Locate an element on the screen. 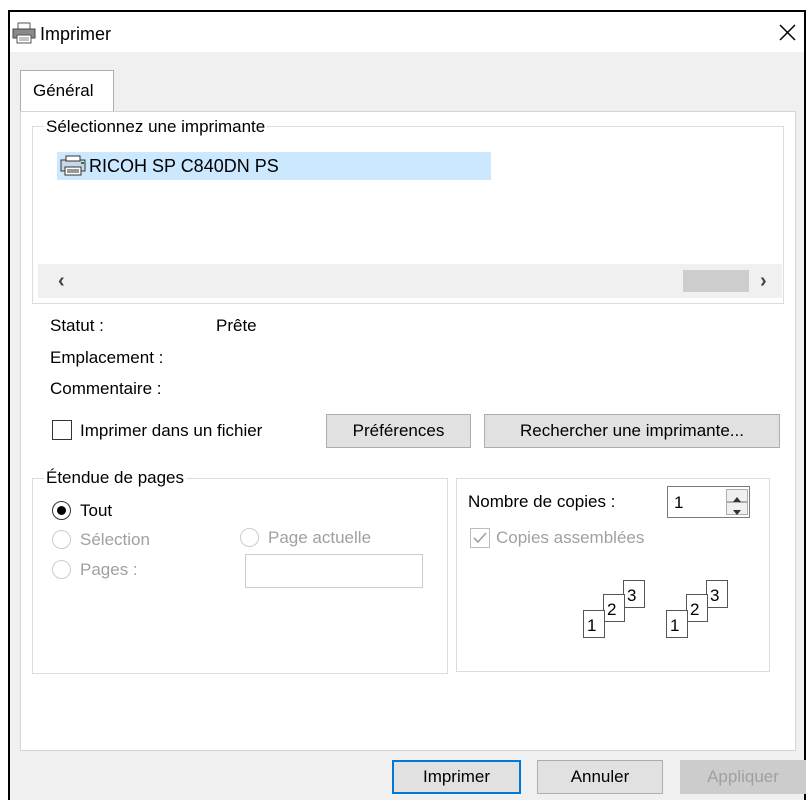 The image size is (812, 800). pages-input is located at coordinates (334, 571).